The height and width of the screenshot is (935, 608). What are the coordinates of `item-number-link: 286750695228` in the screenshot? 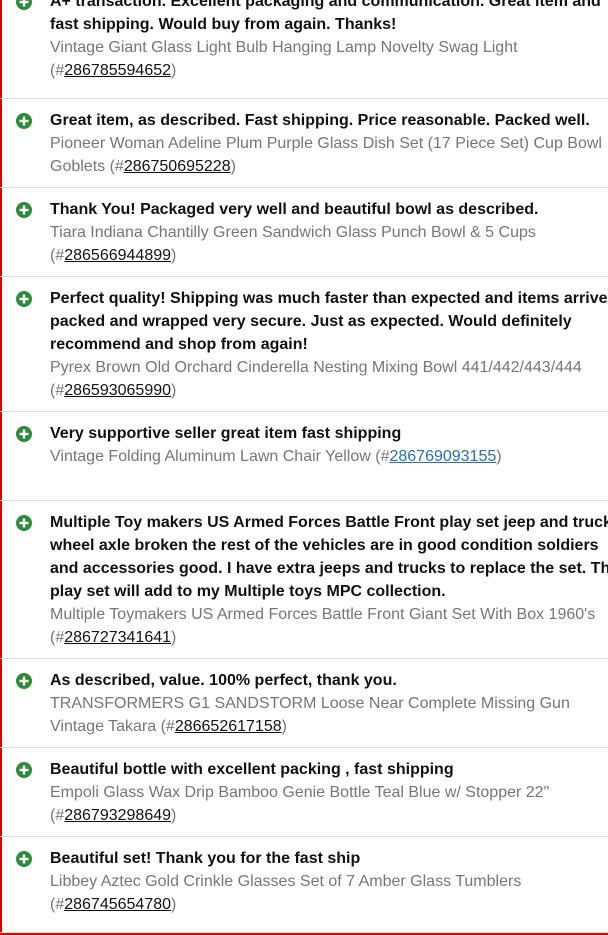 It's located at (177, 166).